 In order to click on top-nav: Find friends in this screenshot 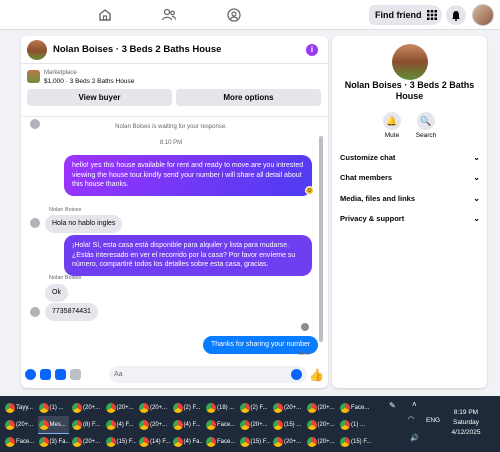, I will do `click(250, 15)`.